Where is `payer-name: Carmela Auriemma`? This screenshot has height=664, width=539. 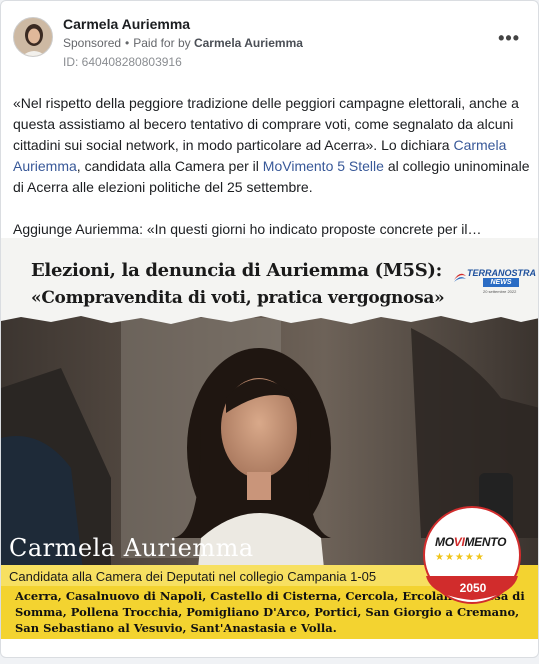
payer-name: Carmela Auriemma is located at coordinates (248, 43).